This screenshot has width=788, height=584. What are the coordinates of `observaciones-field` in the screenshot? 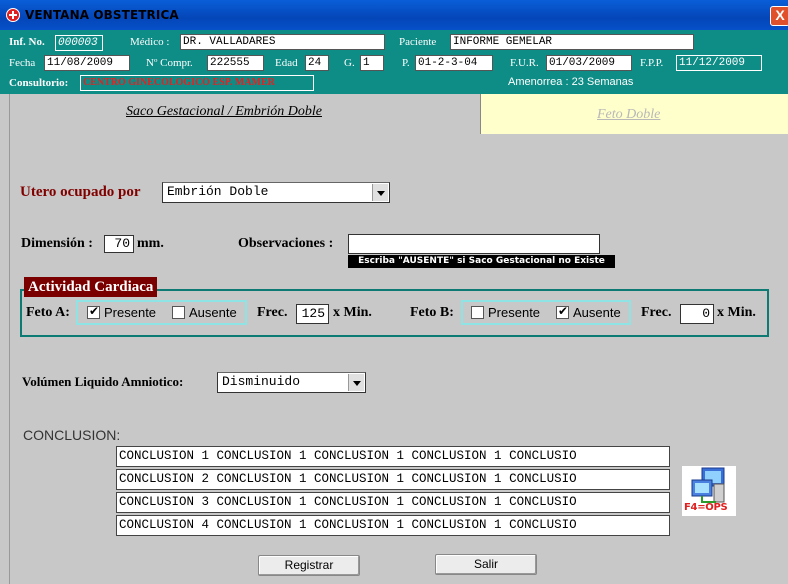 It's located at (474, 244).